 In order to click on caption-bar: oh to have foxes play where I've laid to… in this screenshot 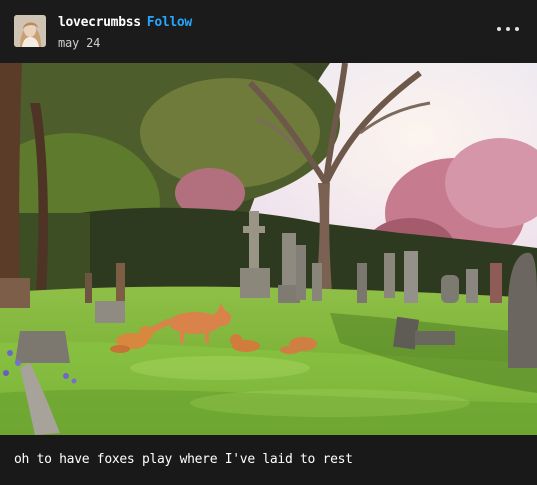, I will do `click(268, 460)`.